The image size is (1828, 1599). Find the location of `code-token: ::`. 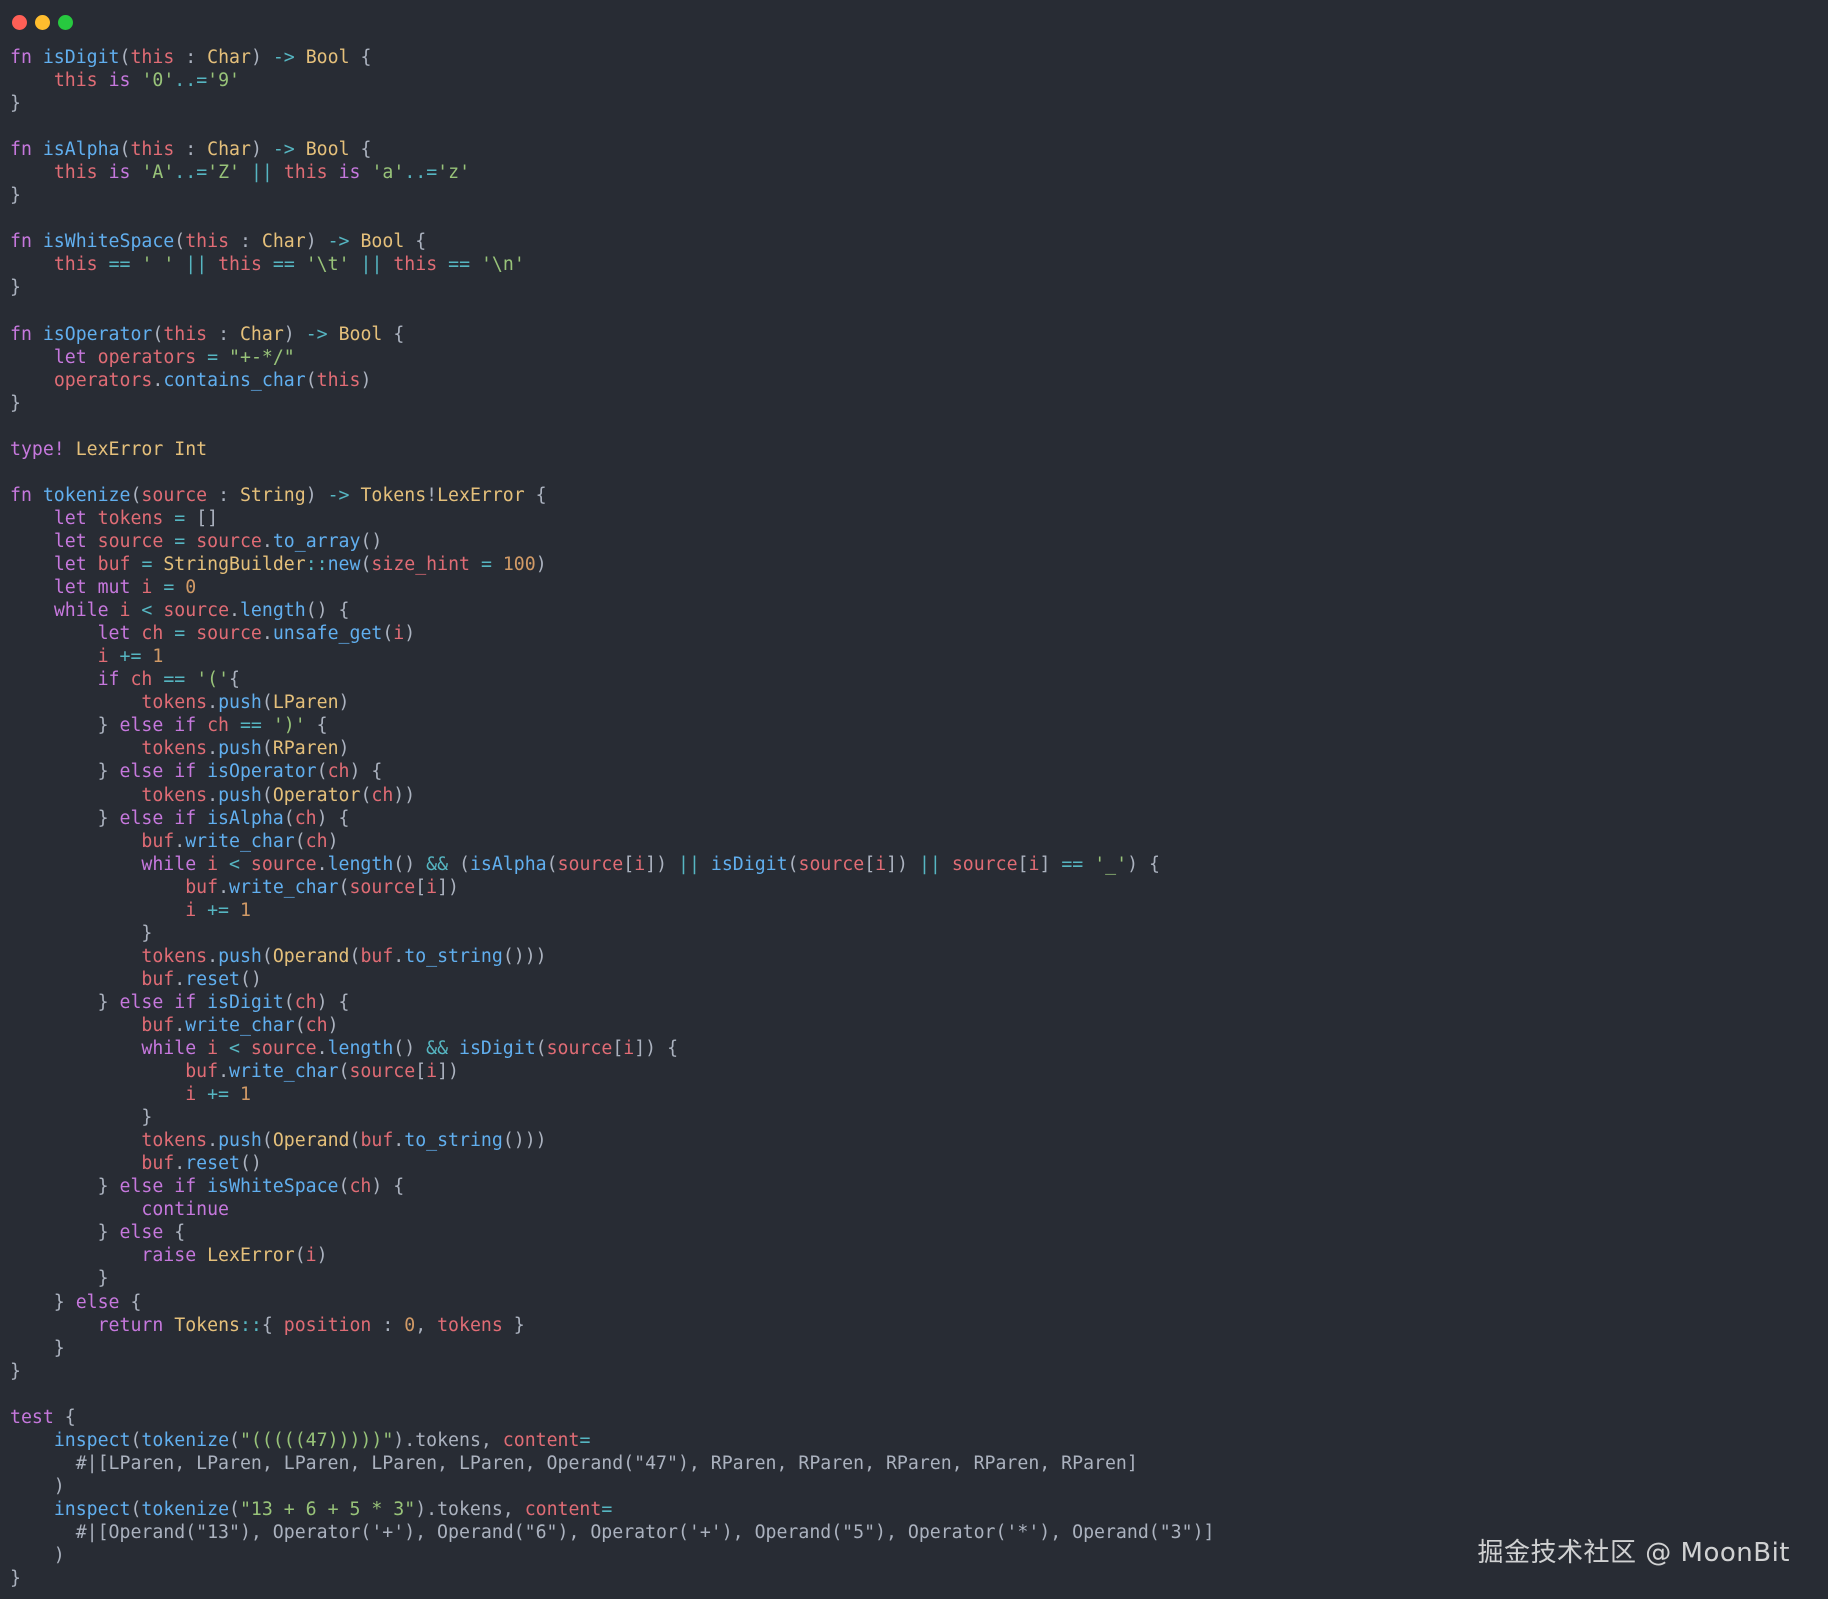

code-token: :: is located at coordinates (250, 1325).